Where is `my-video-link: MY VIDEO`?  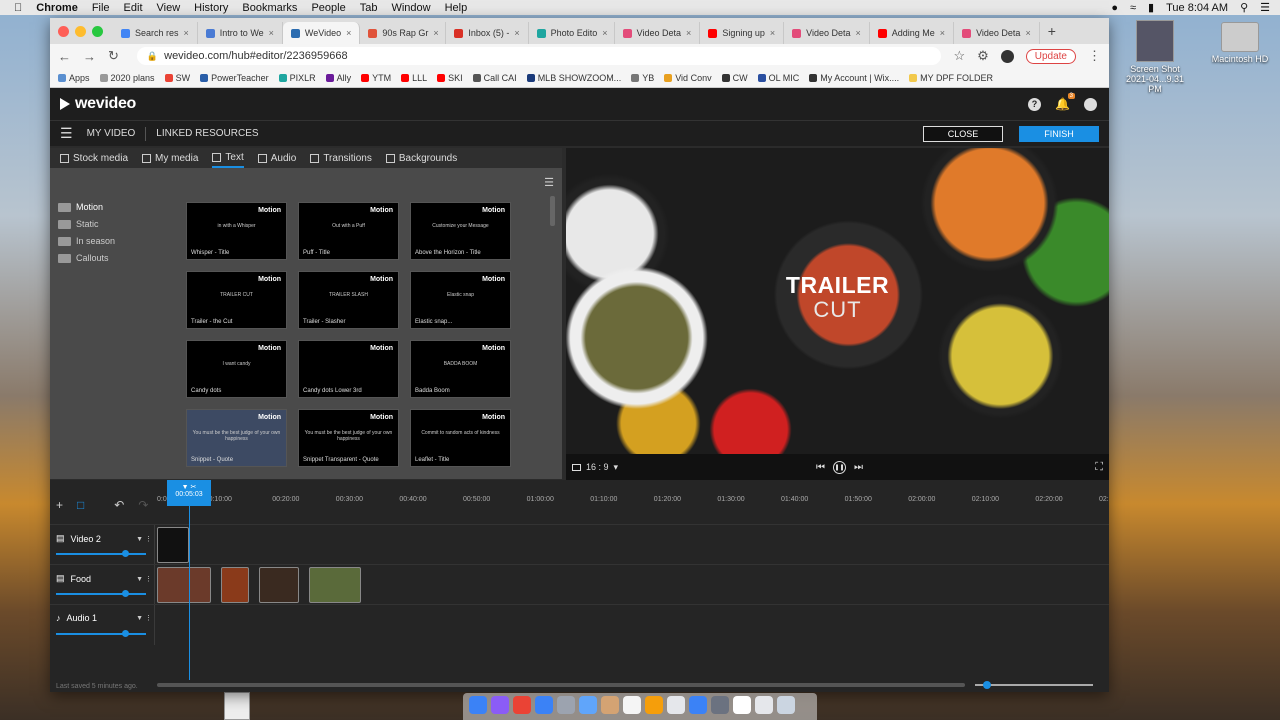
my-video-link: MY VIDEO is located at coordinates (111, 133).